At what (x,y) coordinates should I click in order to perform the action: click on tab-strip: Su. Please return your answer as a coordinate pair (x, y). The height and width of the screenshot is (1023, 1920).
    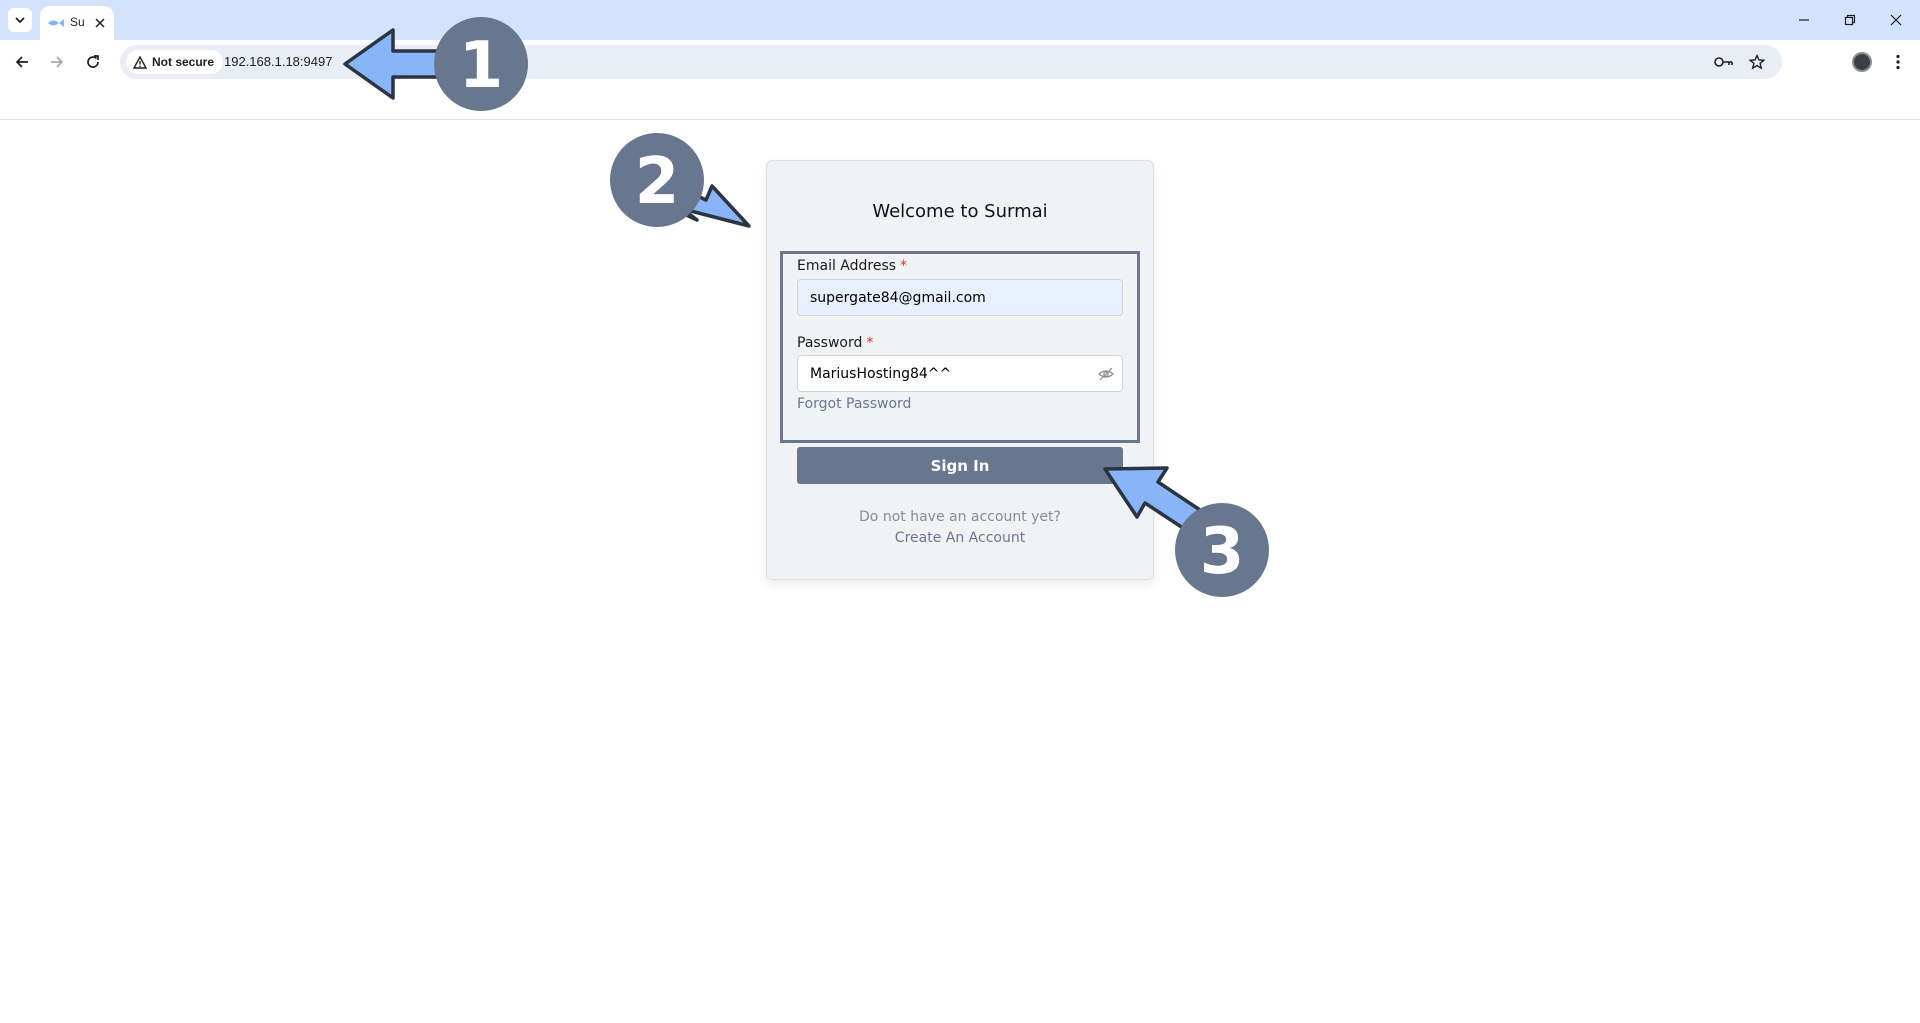
    Looking at the image, I should click on (960, 20).